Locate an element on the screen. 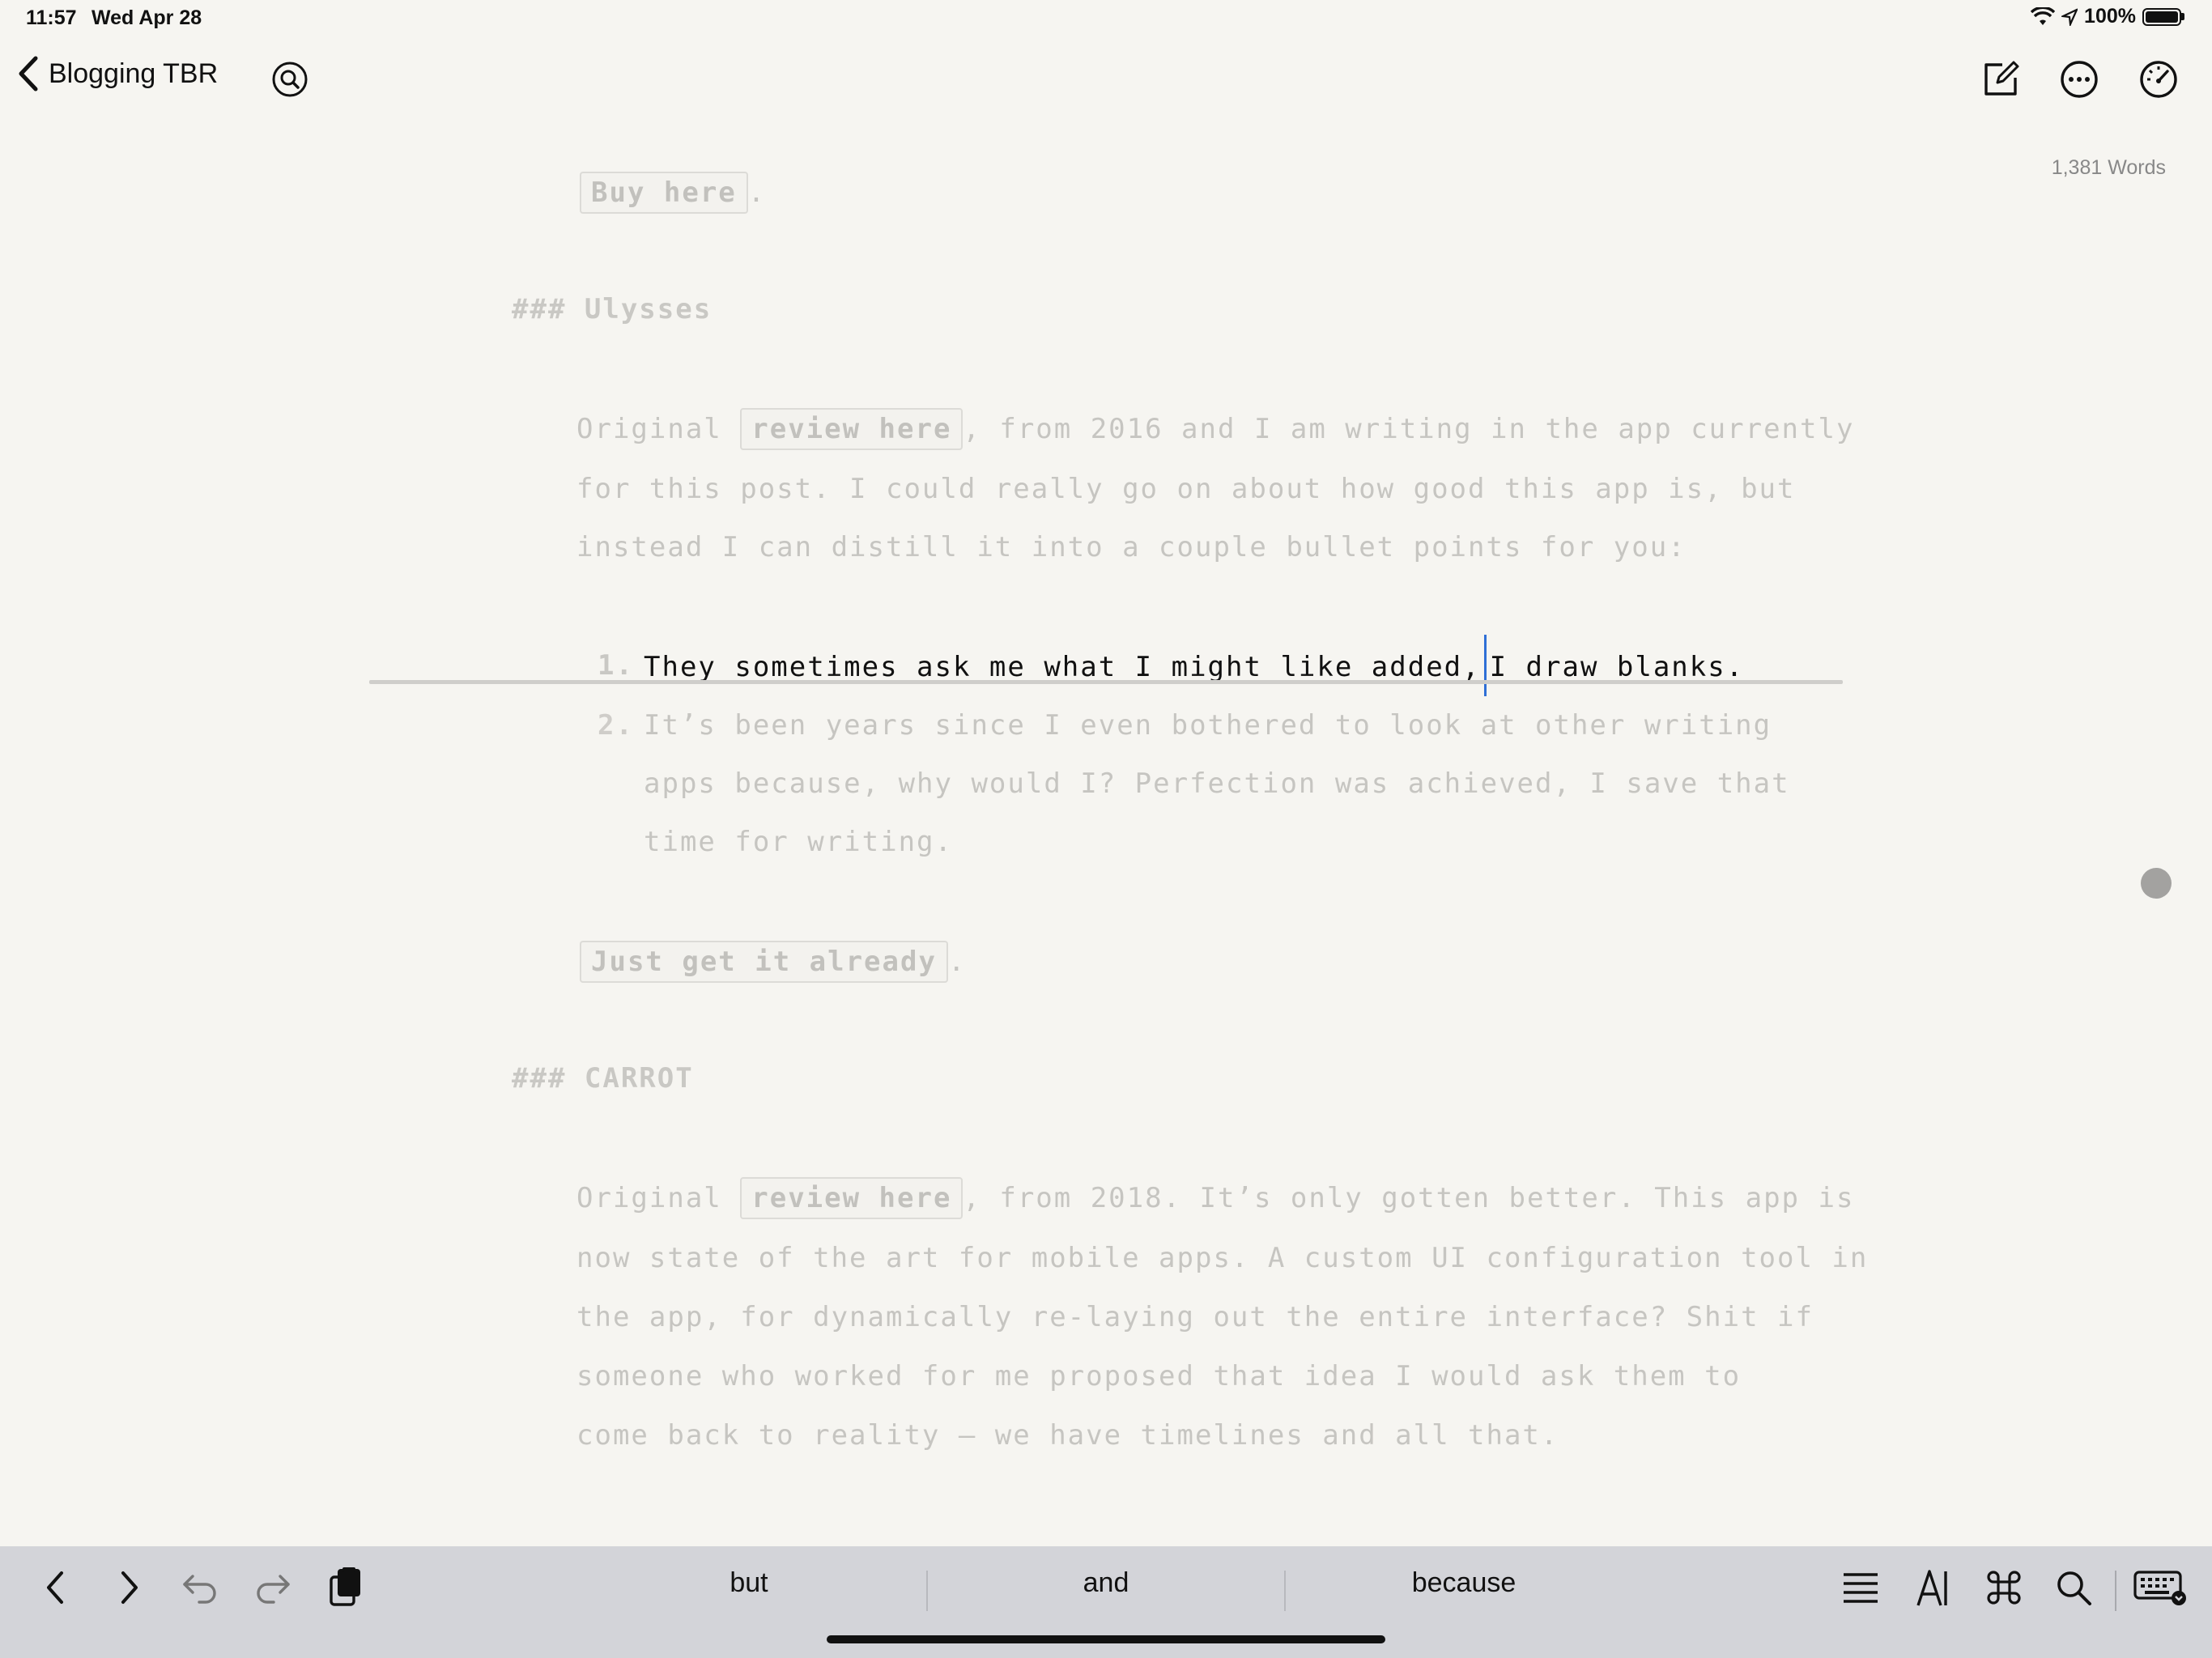 This screenshot has width=2212, height=1658. redo-icon is located at coordinates (274, 1589).